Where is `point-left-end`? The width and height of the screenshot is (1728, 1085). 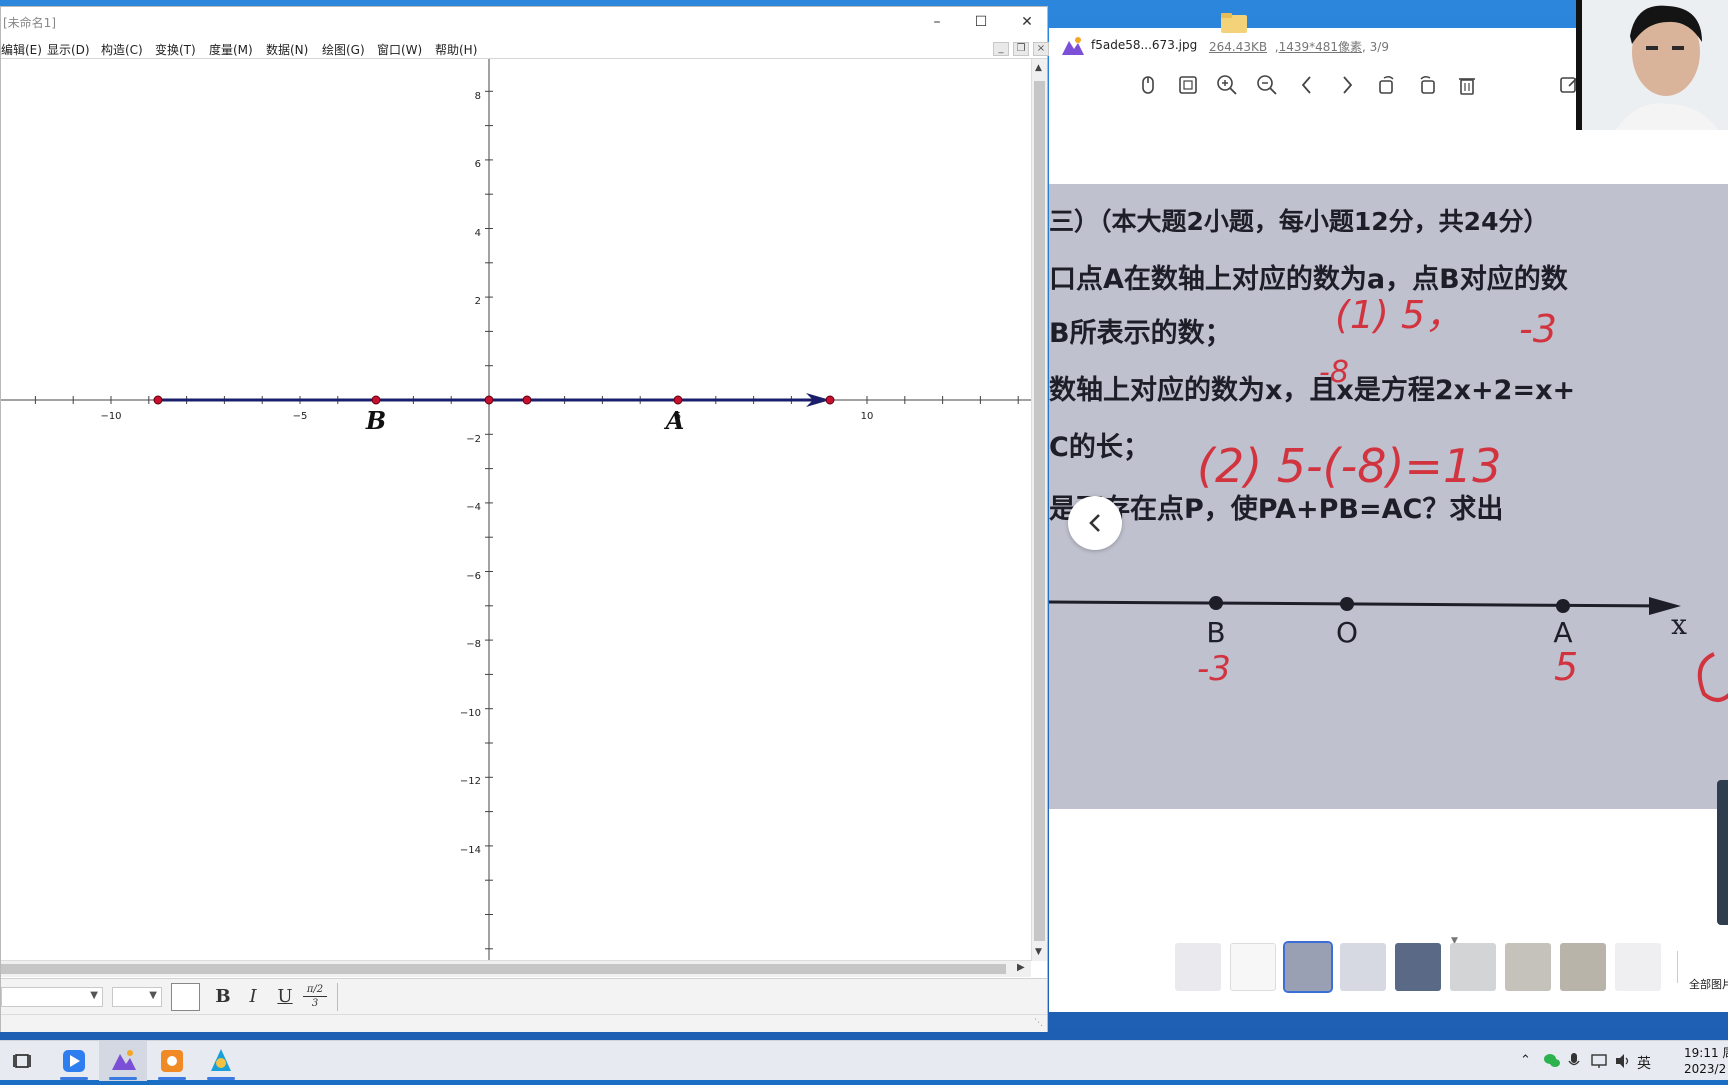
point-left-end is located at coordinates (158, 400).